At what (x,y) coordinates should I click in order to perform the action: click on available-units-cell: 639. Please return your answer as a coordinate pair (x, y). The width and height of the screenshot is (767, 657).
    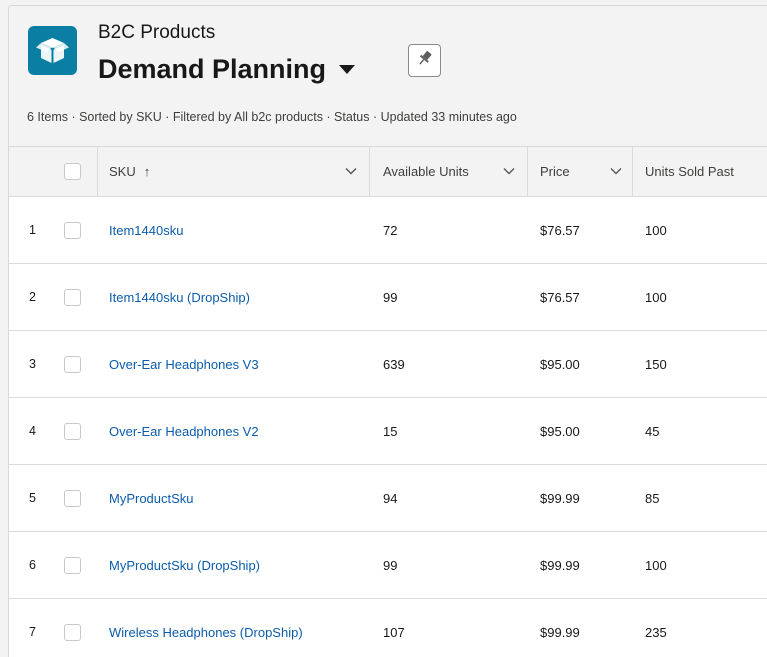
    Looking at the image, I should click on (394, 364).